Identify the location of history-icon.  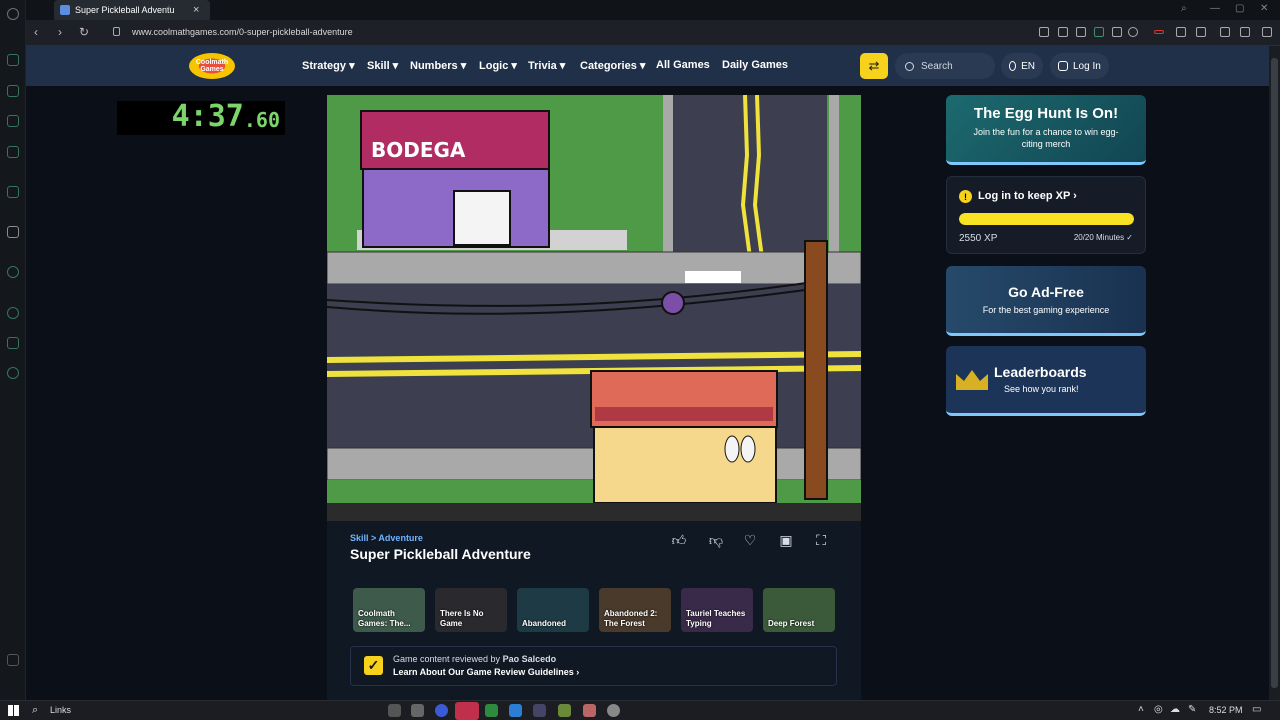
(13, 313).